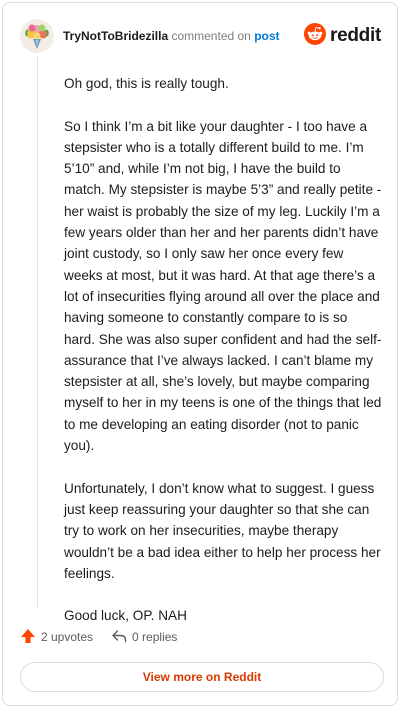 The height and width of the screenshot is (710, 400). What do you see at coordinates (125, 616) in the screenshot?
I see `comment-paragraph: Good luck, OP. NAH` at bounding box center [125, 616].